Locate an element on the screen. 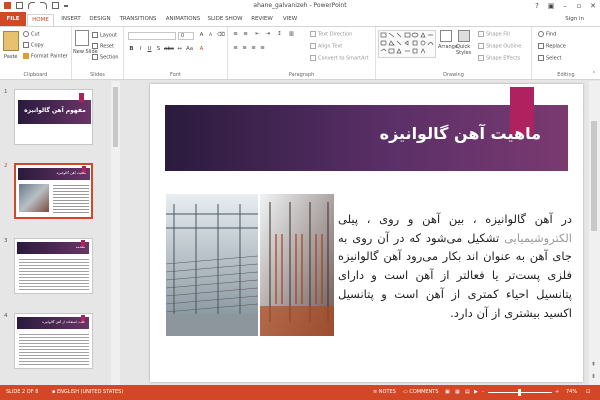  previous-slide-icon: ⇞ is located at coordinates (593, 364).